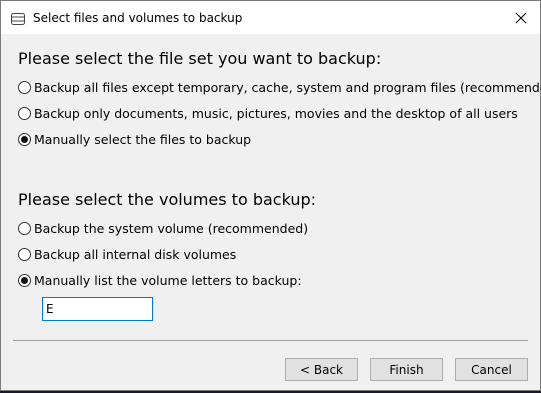 The width and height of the screenshot is (541, 393). I want to click on finish-button: Finish, so click(406, 369).